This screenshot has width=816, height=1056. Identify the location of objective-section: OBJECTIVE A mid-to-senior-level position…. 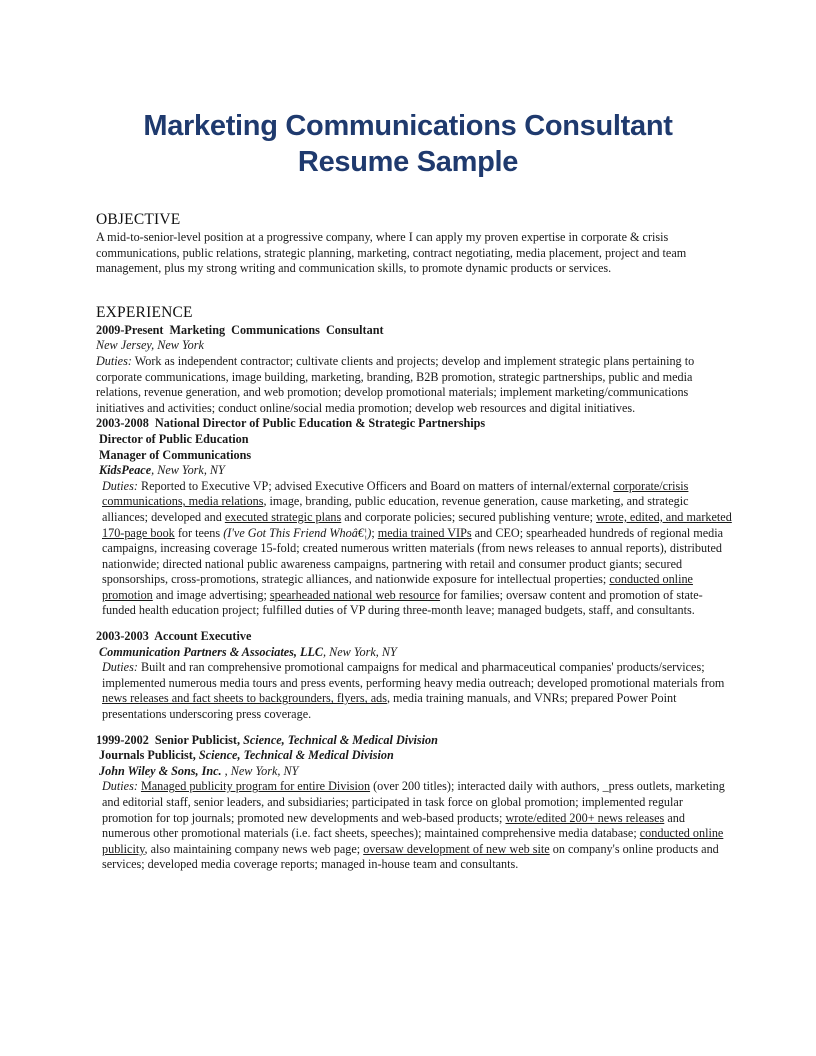
(416, 243).